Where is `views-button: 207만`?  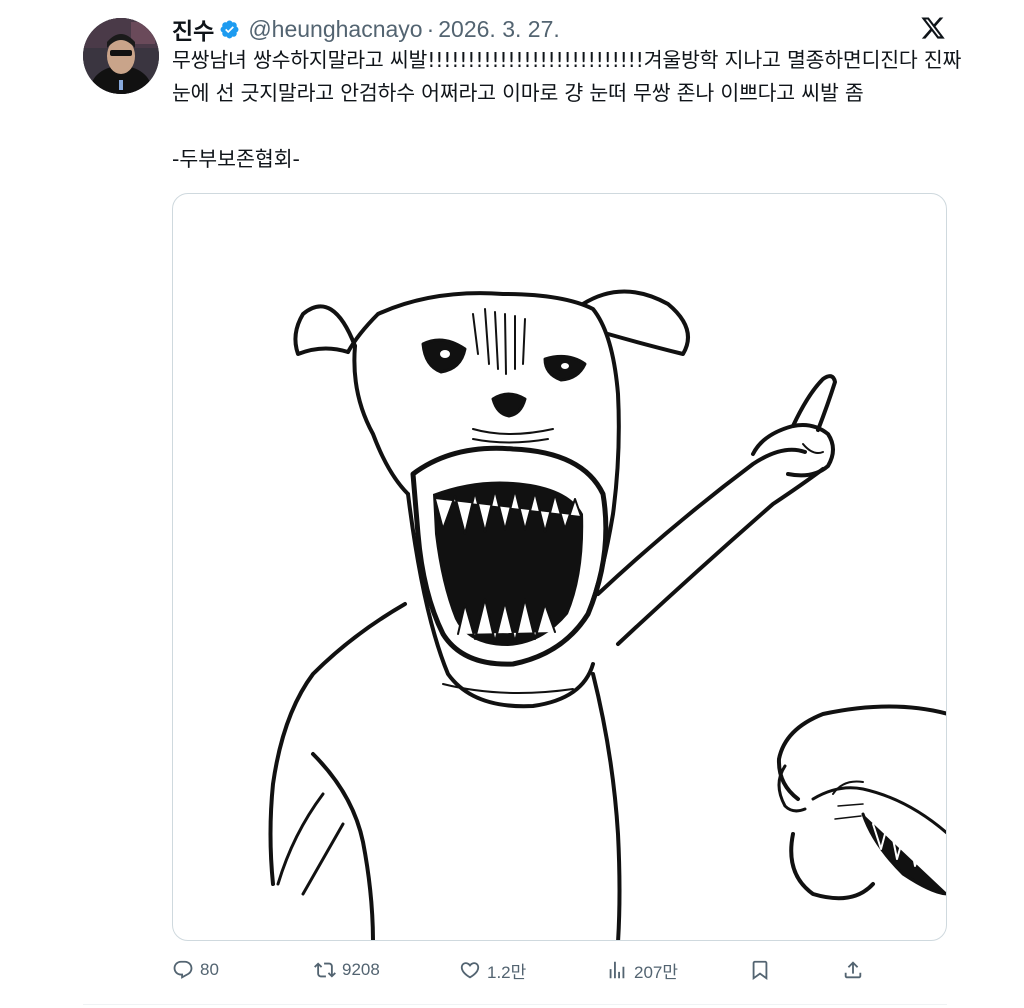 views-button: 207만 is located at coordinates (642, 970).